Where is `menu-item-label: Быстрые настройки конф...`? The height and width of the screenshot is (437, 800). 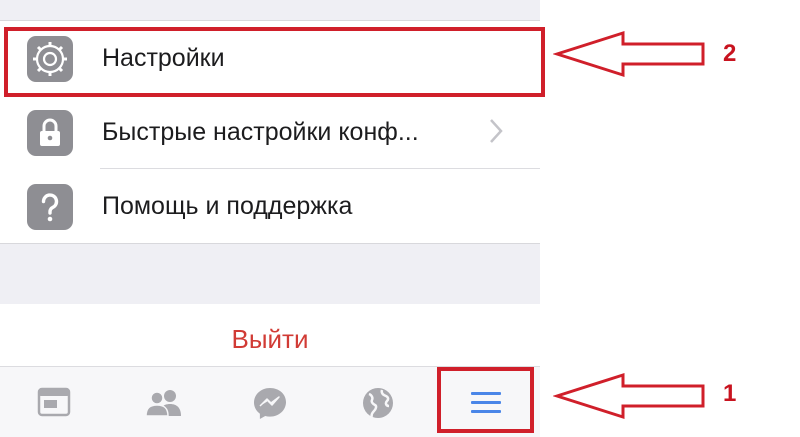
menu-item-label: Быстрые настройки конф... is located at coordinates (260, 132).